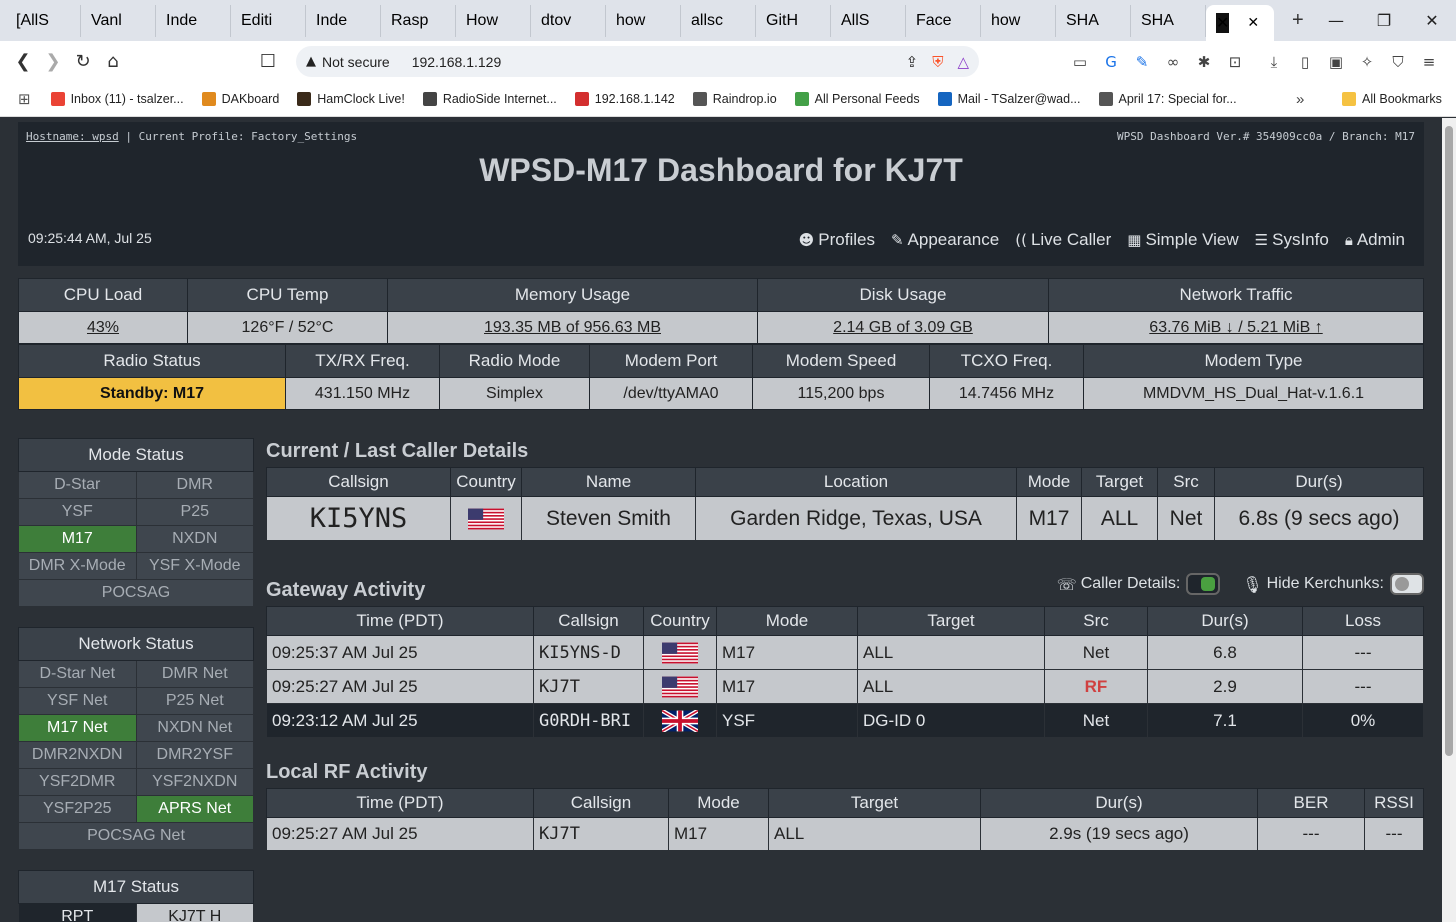  I want to click on hide-kerchunks-label: Hide Kerchunks:, so click(1325, 583).